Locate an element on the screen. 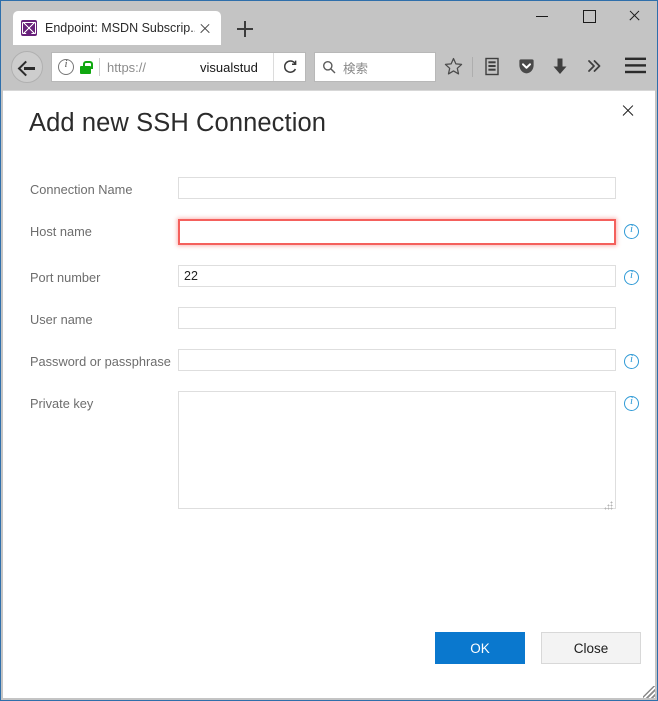 The width and height of the screenshot is (658, 701). back-button is located at coordinates (27, 67).